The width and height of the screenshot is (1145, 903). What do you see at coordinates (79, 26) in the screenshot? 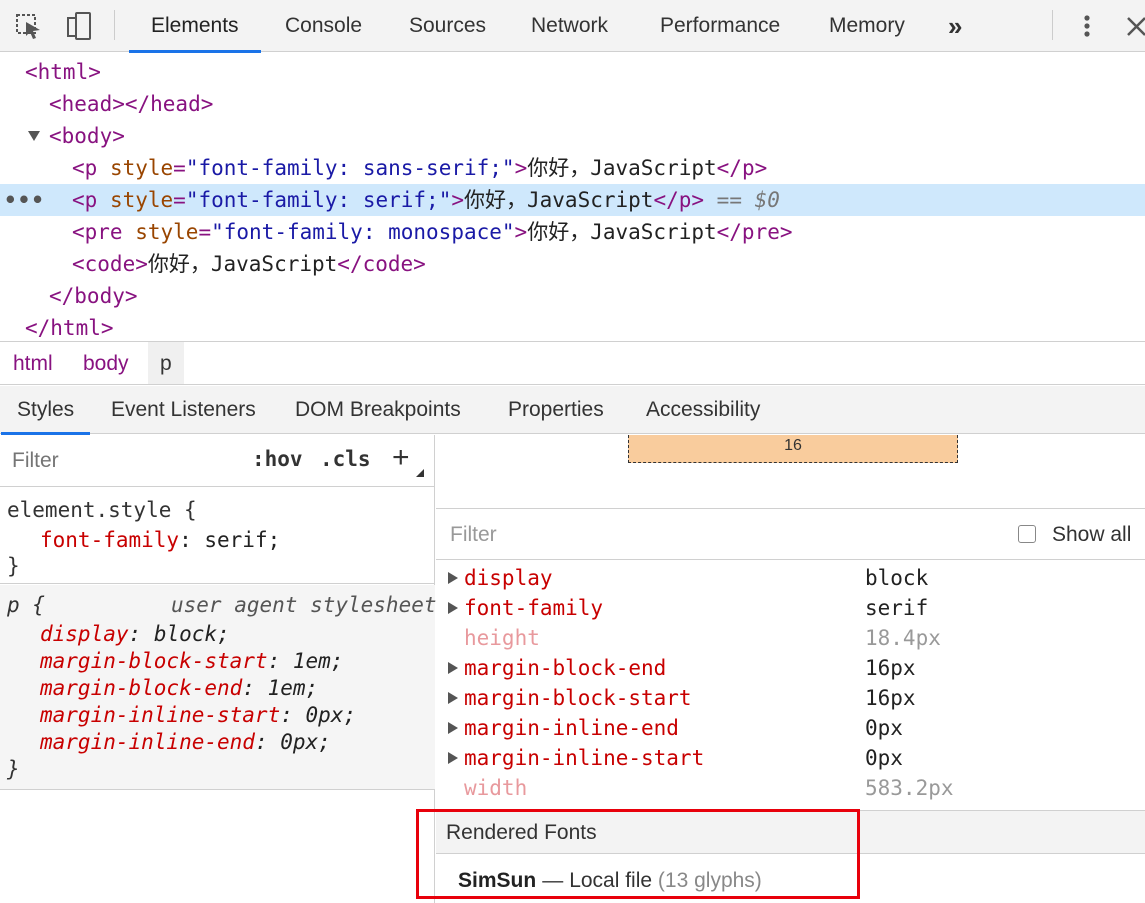
I see `device-toggle-icon` at bounding box center [79, 26].